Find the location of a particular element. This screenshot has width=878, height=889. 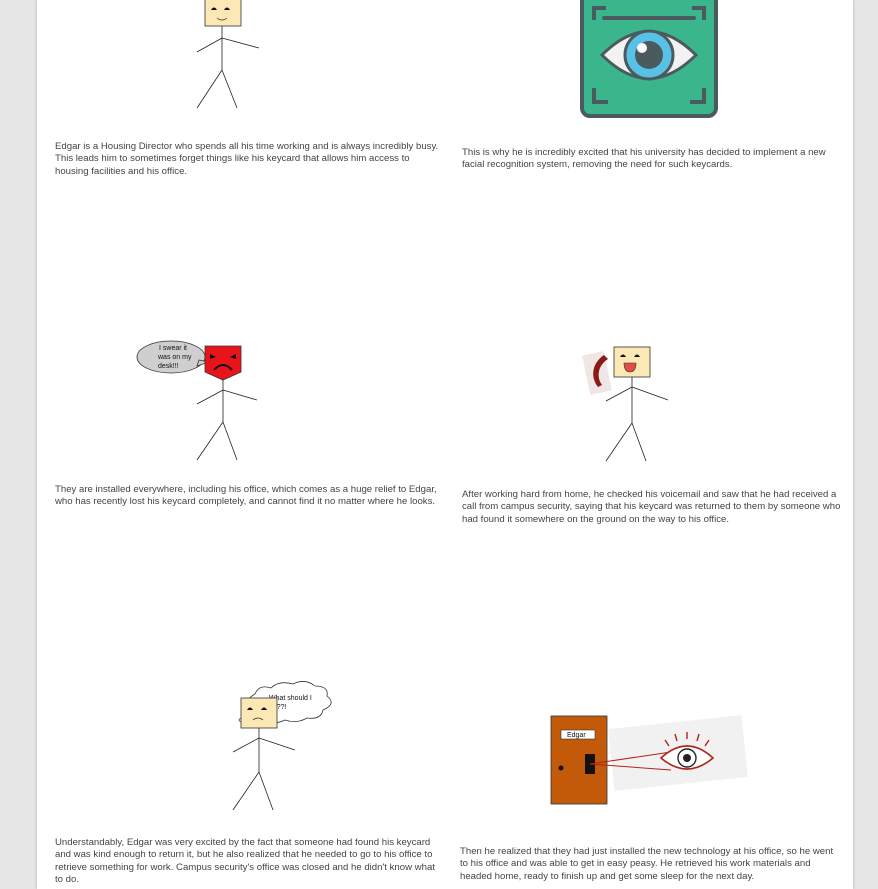

speech-bubble-line-1: I swear it is located at coordinates (173, 348).